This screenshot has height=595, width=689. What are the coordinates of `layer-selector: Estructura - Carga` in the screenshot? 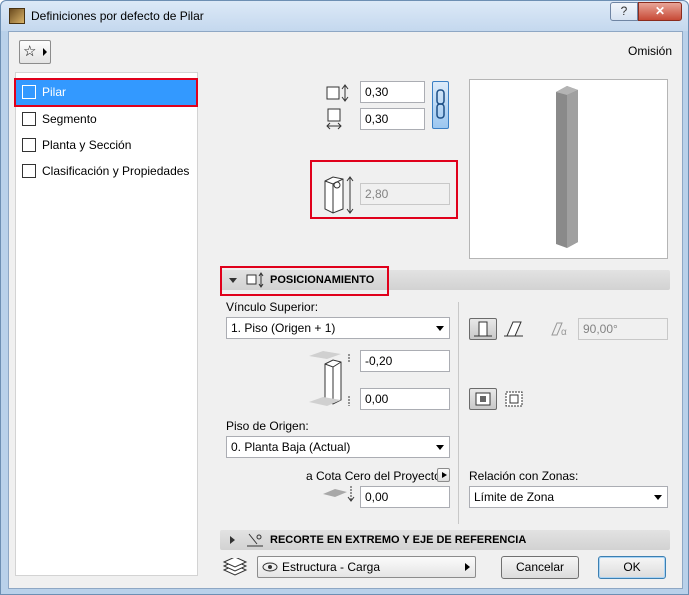 It's located at (366, 567).